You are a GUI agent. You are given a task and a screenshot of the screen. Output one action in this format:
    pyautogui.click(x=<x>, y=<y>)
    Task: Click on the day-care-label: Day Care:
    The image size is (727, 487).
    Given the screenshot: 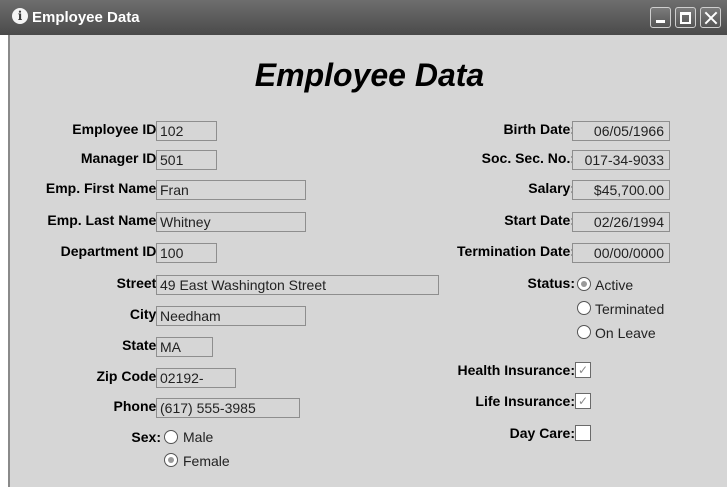 What is the action you would take?
    pyautogui.click(x=542, y=433)
    